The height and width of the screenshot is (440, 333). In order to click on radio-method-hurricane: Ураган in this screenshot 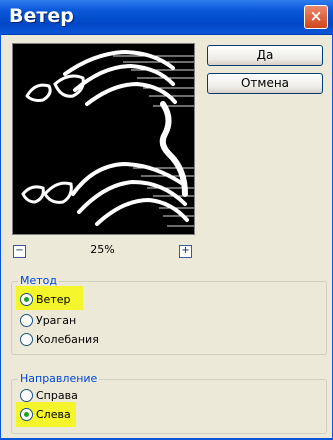, I will do `click(48, 320)`.